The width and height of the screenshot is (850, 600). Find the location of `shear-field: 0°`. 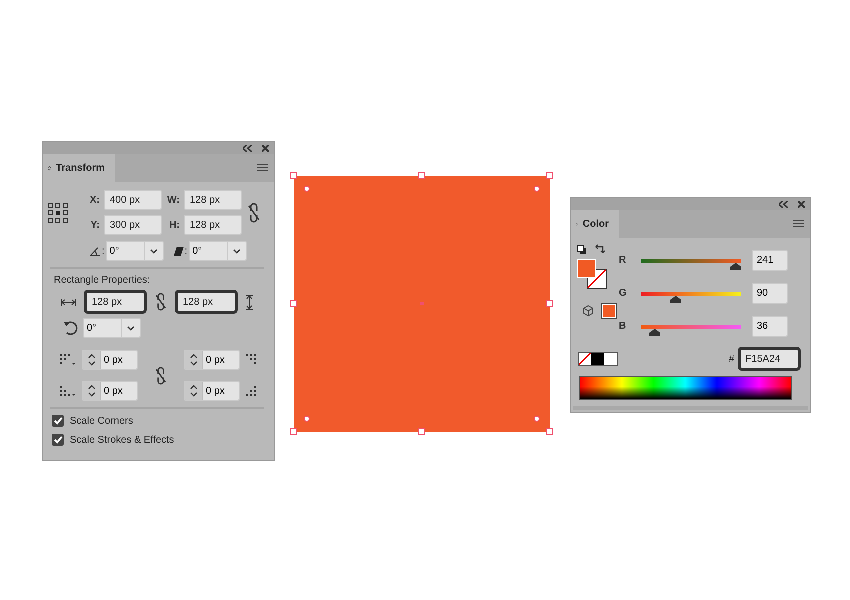

shear-field: 0° is located at coordinates (207, 251).